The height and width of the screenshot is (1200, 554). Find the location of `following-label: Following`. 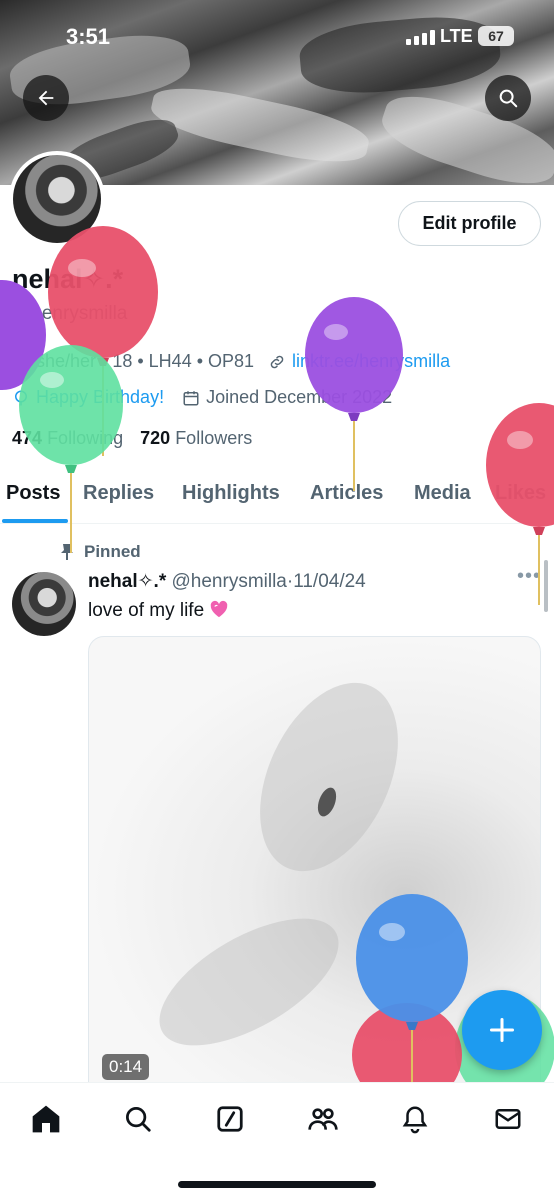

following-label: Following is located at coordinates (85, 438).